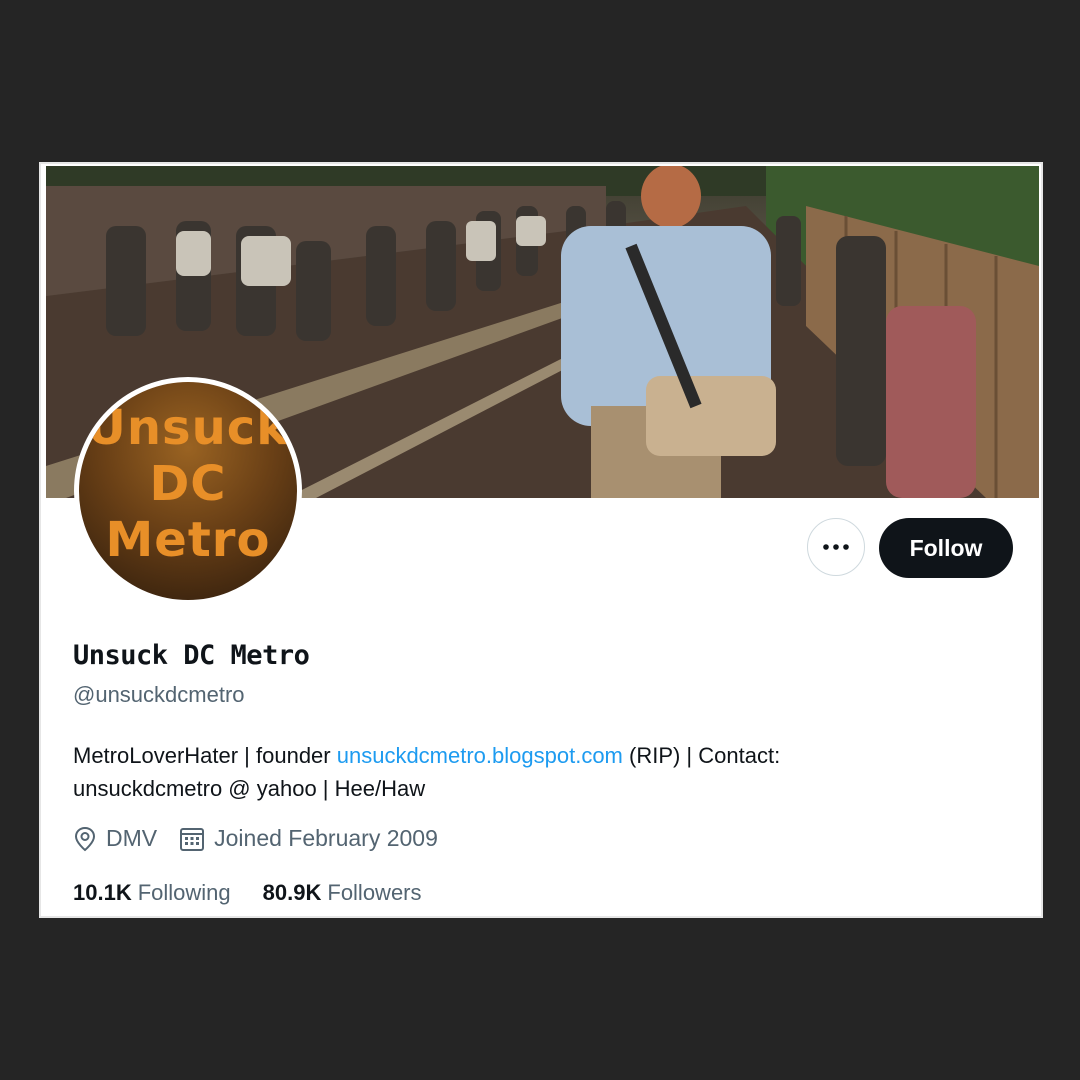  What do you see at coordinates (205, 755) in the screenshot?
I see `bio-text-prefix: MetroLoverHater | founder` at bounding box center [205, 755].